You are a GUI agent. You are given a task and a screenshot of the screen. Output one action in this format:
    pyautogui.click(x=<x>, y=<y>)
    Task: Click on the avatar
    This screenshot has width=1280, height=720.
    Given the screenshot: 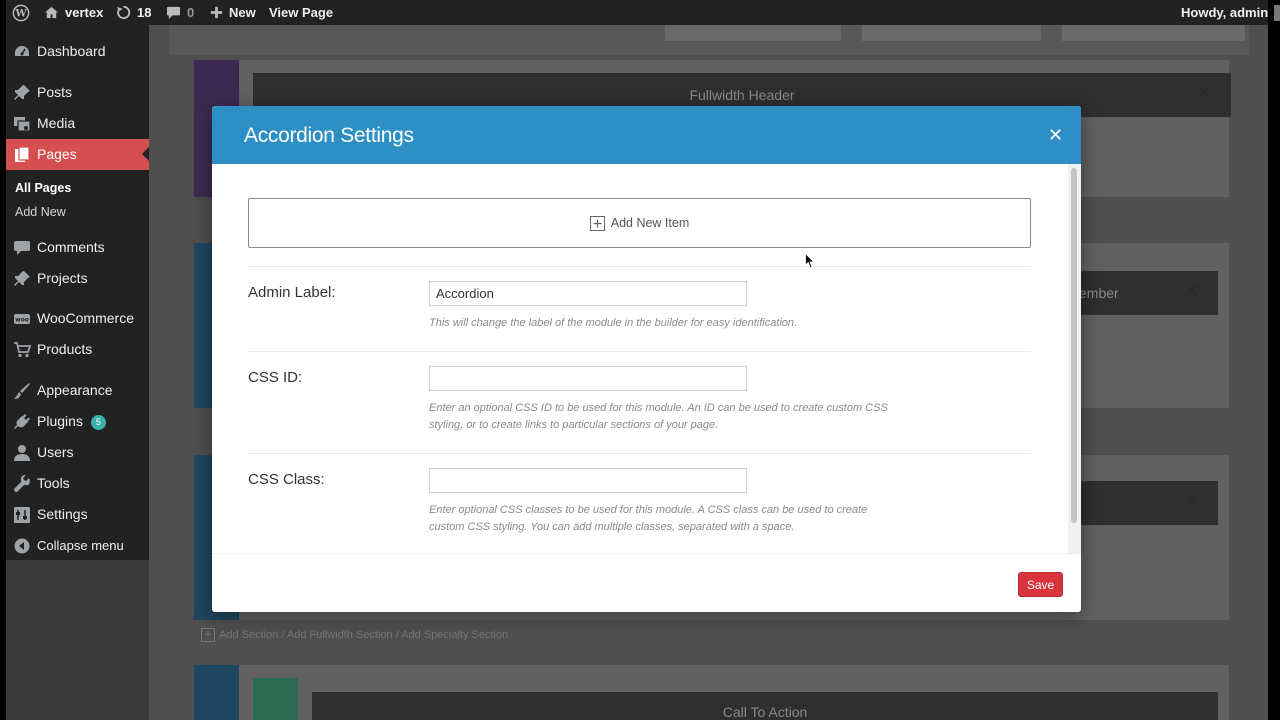 What is the action you would take?
    pyautogui.click(x=1277, y=12)
    